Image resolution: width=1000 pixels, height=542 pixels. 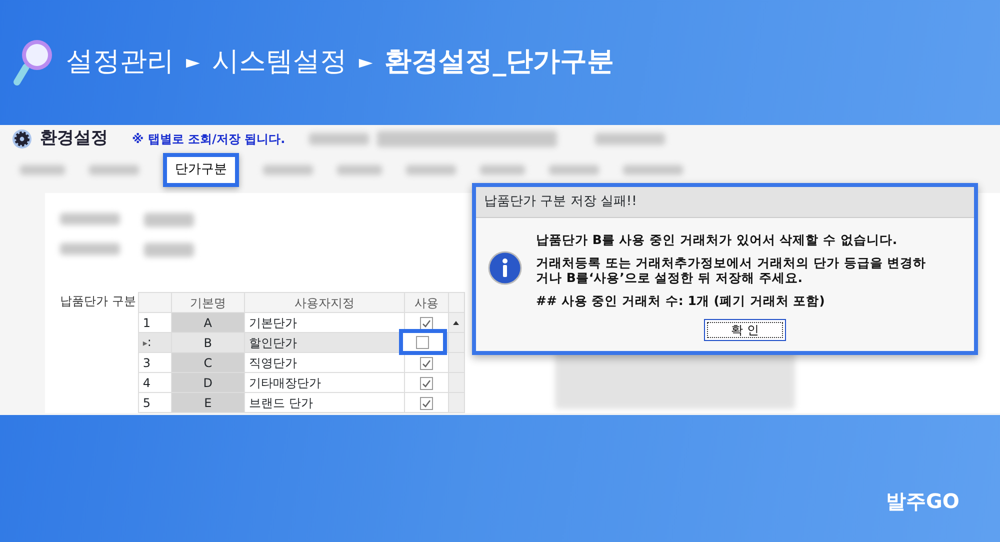 I want to click on cell-text: 할인단가, so click(x=272, y=343).